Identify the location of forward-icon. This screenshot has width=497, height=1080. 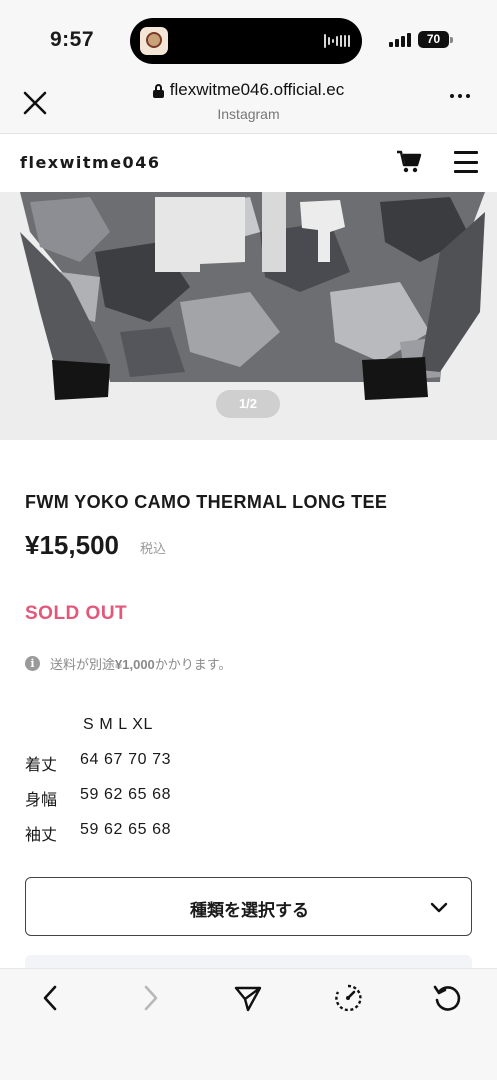
(150, 998).